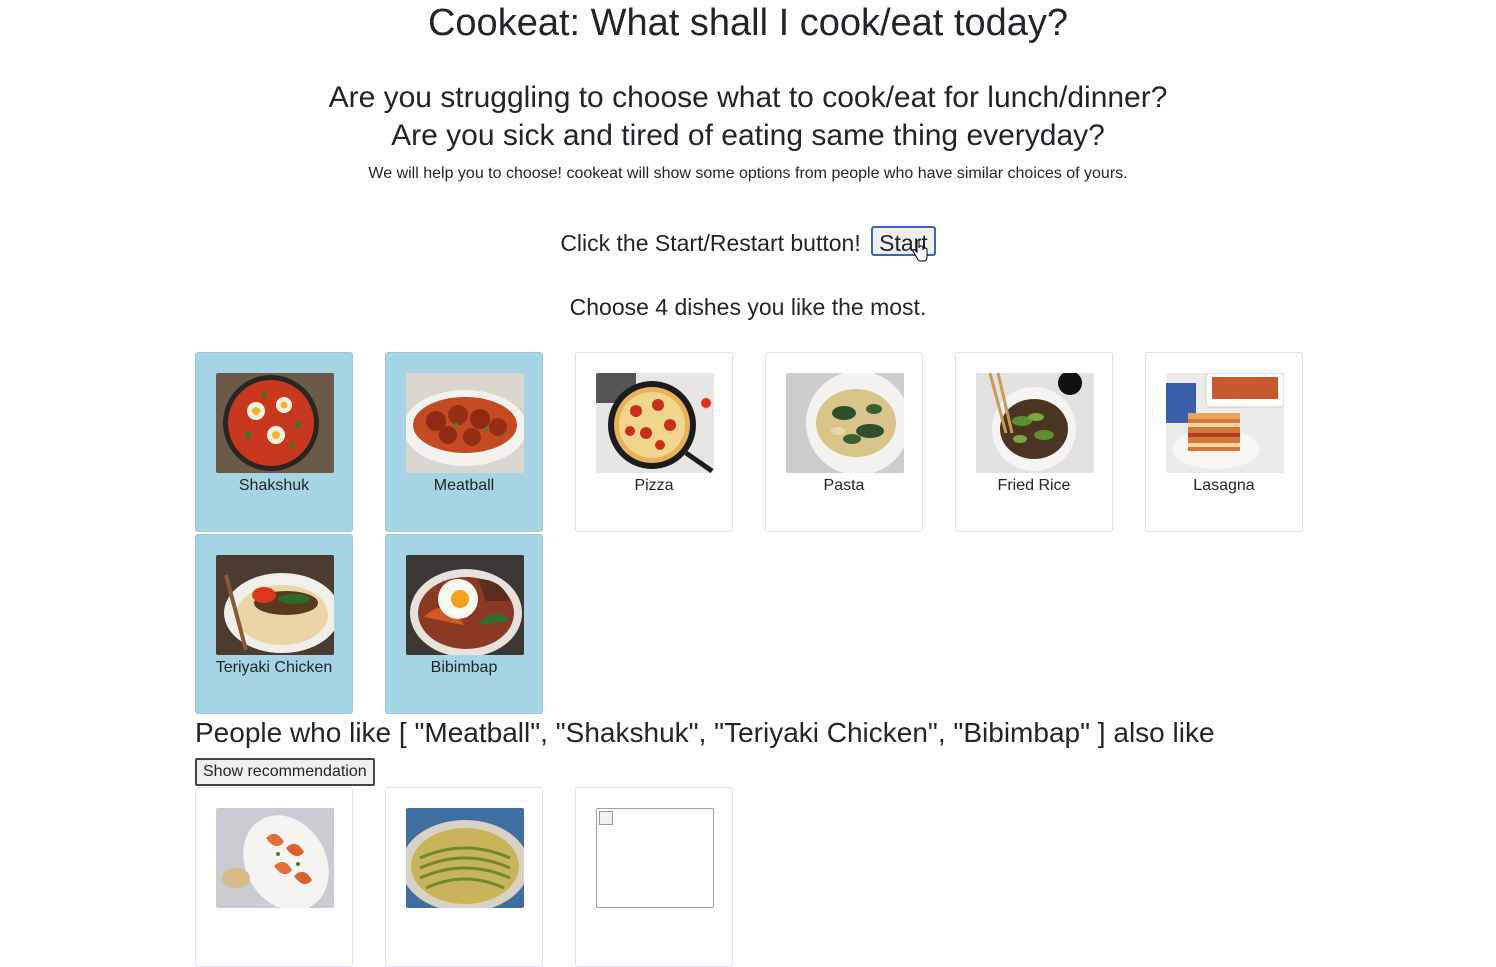  I want to click on dish-card-teriyaki-chicken: Teriyaki Chicken, so click(274, 624).